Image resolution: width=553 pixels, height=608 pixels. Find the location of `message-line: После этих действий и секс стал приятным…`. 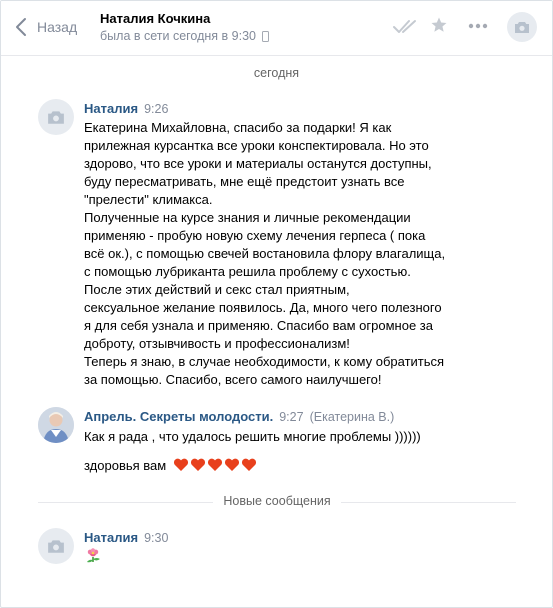

message-line: После этих действий и секс стал приятным… is located at coordinates (217, 289).